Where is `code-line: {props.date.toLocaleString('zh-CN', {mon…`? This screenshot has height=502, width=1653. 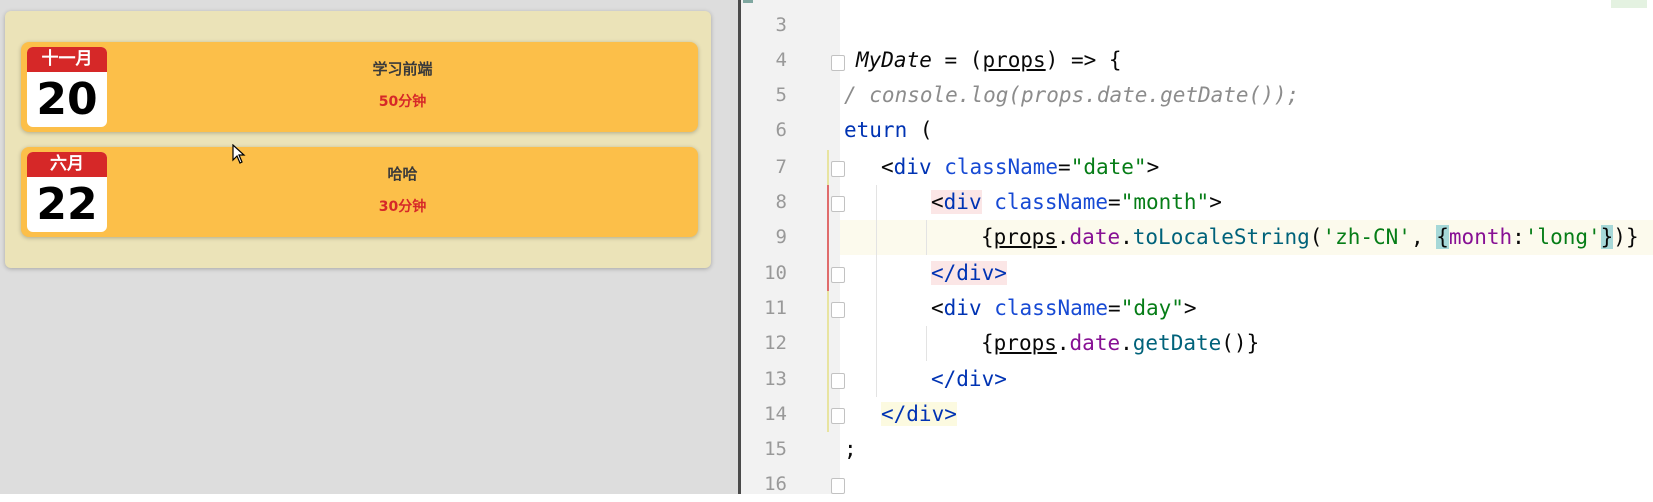
code-line: {props.date.toLocaleString('zh-CN', {mon… is located at coordinates (1310, 237).